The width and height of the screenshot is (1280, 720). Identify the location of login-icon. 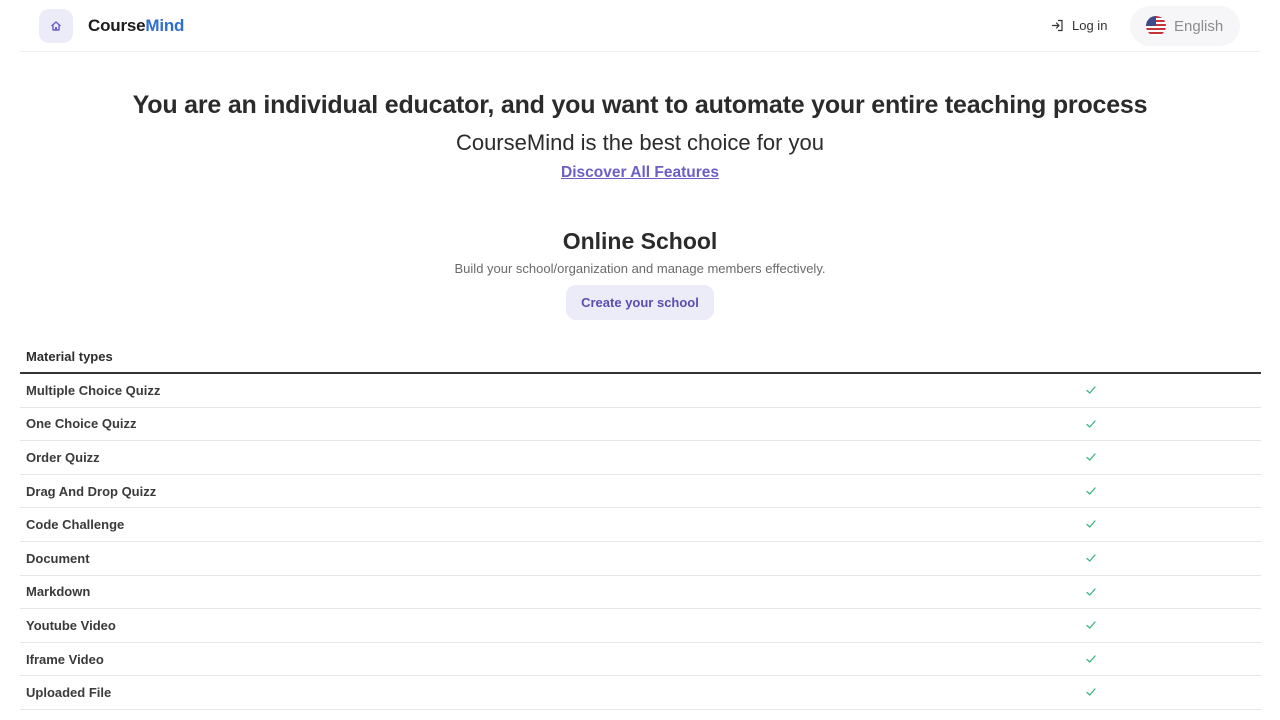
(1057, 25).